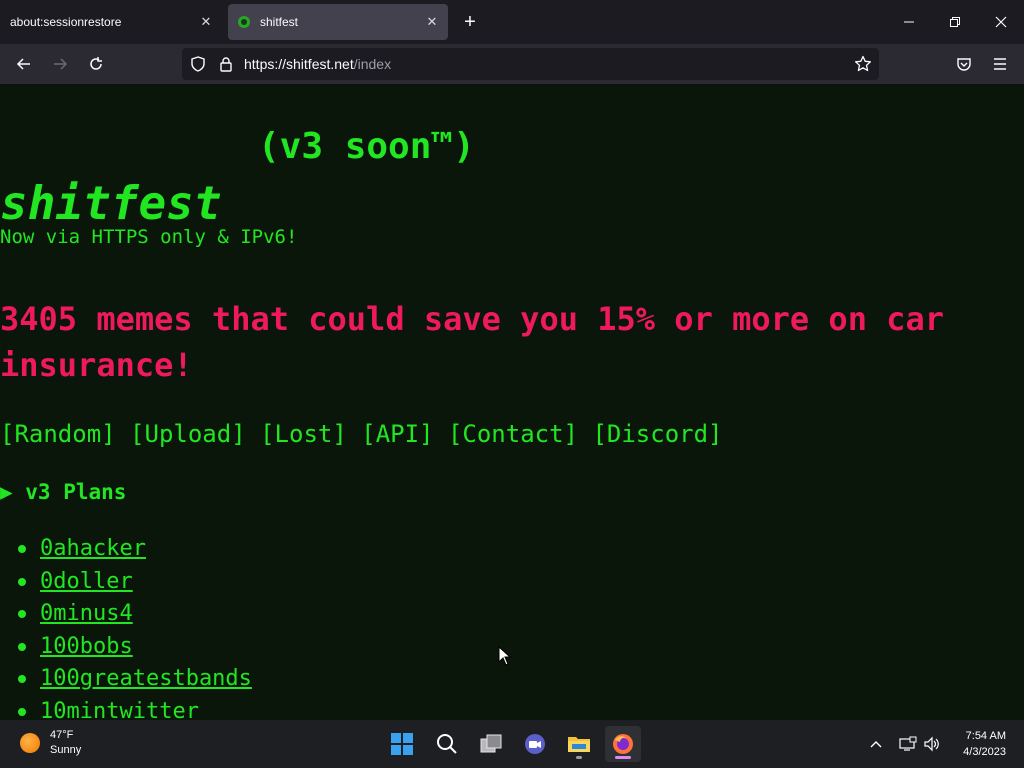 The image size is (1024, 768). What do you see at coordinates (579, 757) in the screenshot?
I see `running-indicator` at bounding box center [579, 757].